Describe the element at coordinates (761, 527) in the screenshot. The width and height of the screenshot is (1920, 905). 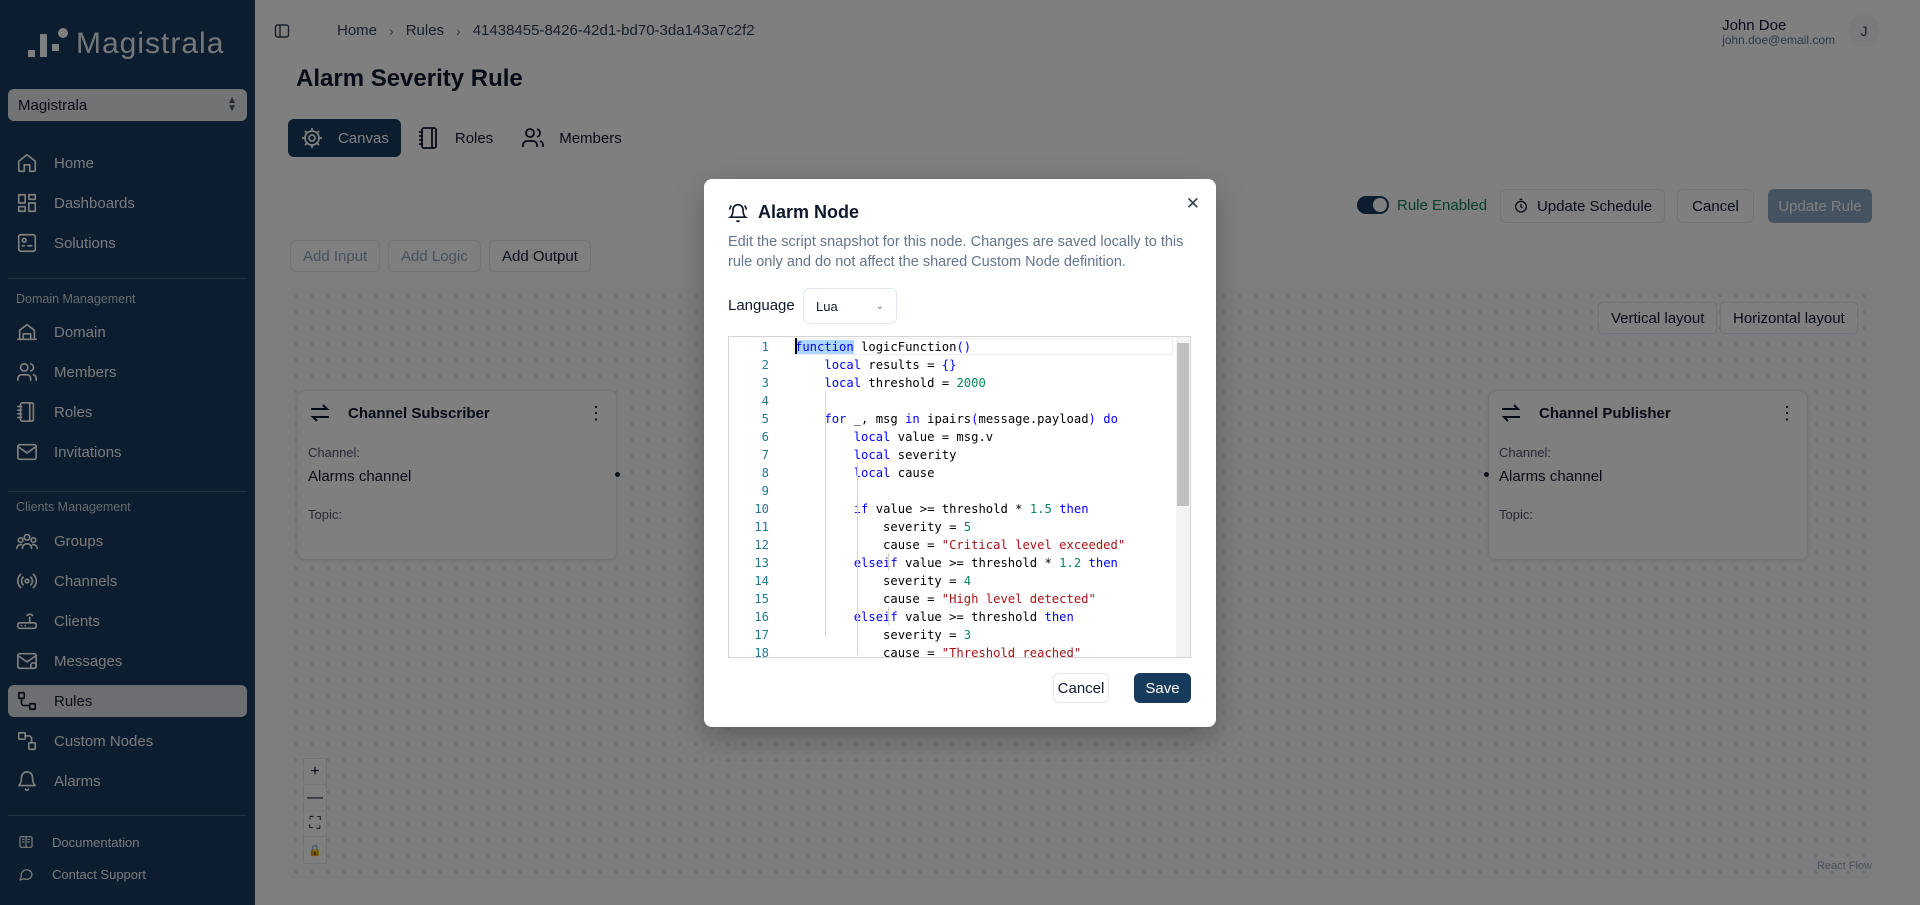
I see `line-number: 11` at that location.